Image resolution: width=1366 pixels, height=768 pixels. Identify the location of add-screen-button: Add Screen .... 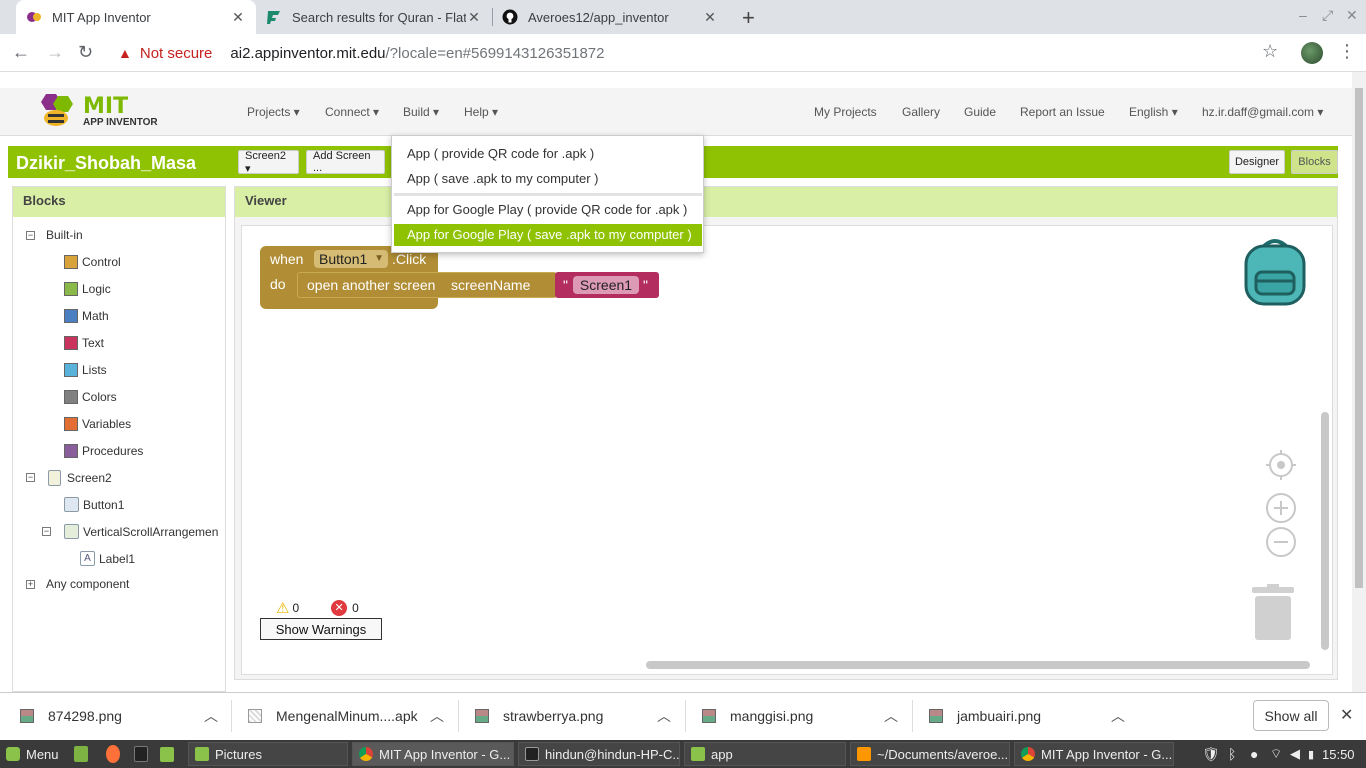
(345, 162).